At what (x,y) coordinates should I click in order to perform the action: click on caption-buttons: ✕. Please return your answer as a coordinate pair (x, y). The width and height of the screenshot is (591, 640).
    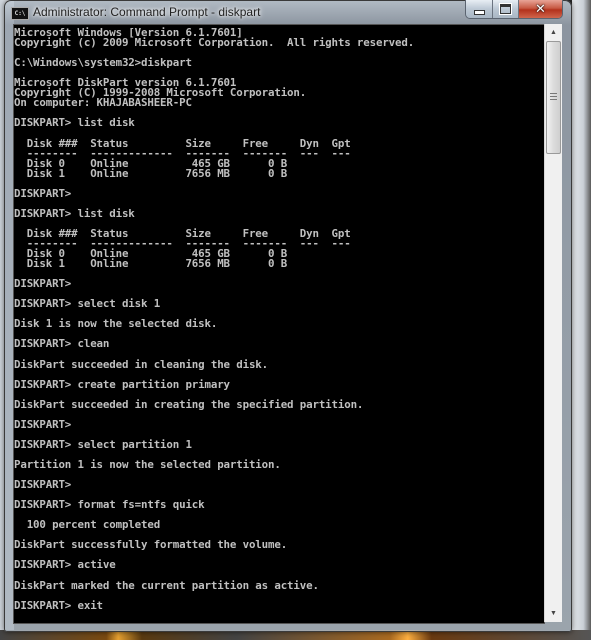
    Looking at the image, I should click on (514, 9).